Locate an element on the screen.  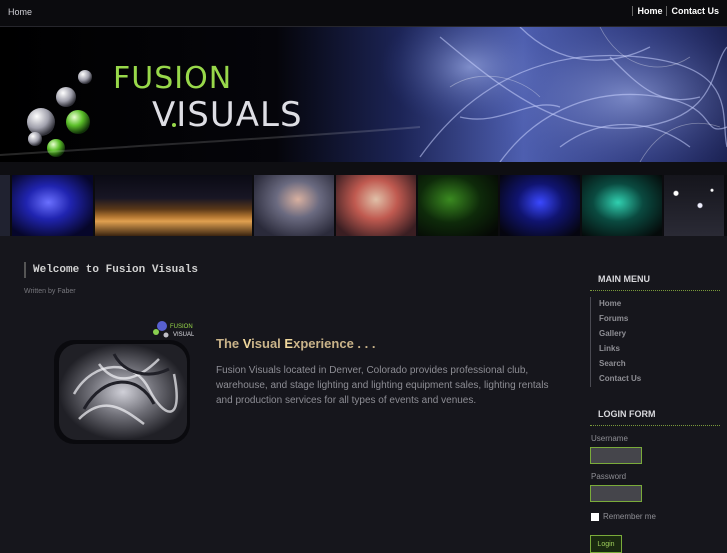
menu-item-home: Home is located at coordinates (655, 304).